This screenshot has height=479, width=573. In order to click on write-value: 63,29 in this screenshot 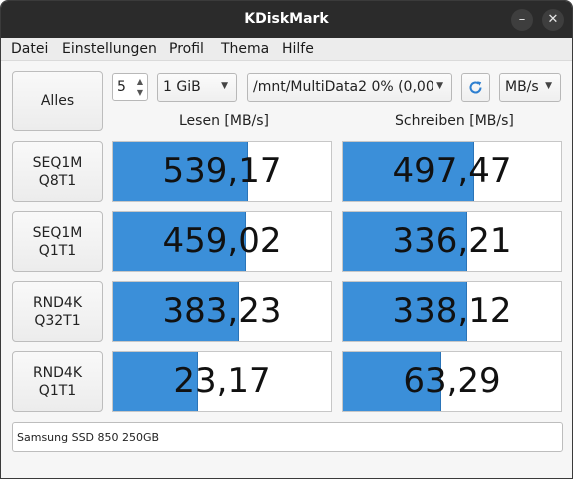, I will do `click(452, 381)`.